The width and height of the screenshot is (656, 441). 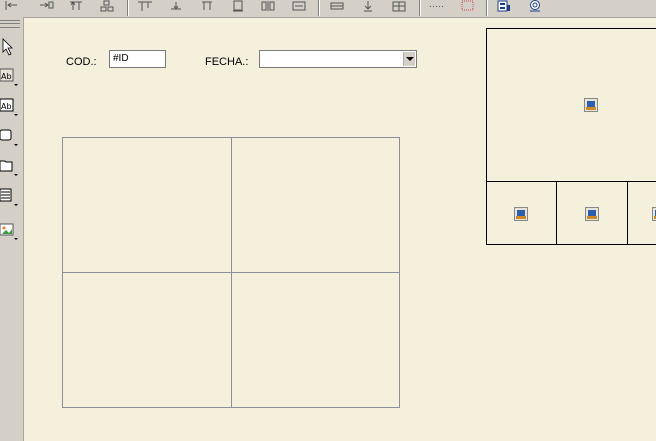 I want to click on svg-text: Ab|, so click(x=7, y=106).